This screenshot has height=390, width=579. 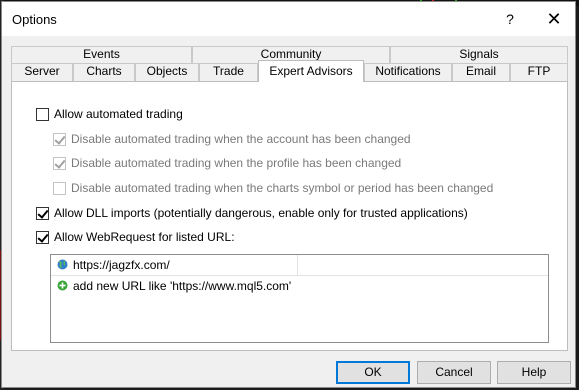 I want to click on allow-webrequest-checkbox, so click(x=42, y=237).